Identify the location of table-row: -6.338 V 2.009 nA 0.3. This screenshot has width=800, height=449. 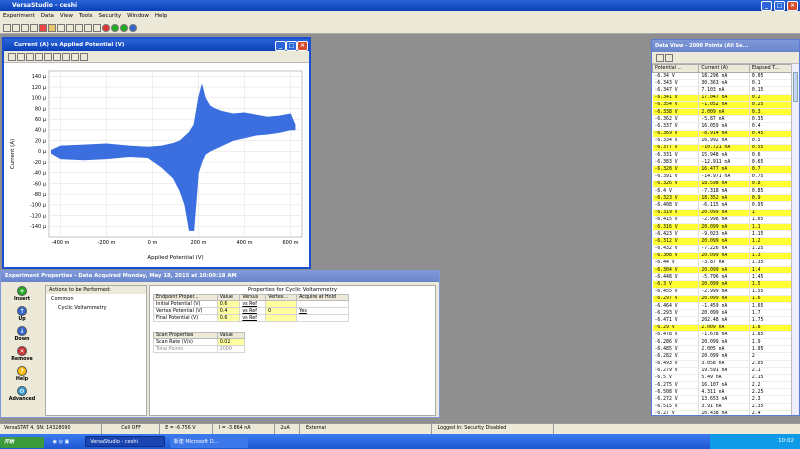
(722, 112).